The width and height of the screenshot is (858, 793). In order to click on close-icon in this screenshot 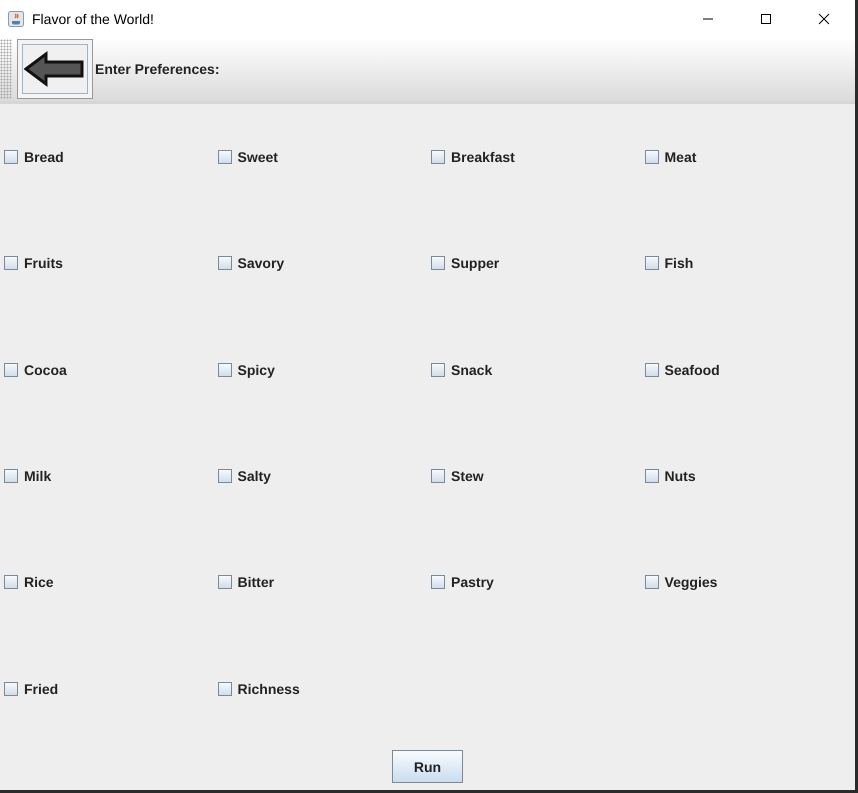, I will do `click(824, 18)`.